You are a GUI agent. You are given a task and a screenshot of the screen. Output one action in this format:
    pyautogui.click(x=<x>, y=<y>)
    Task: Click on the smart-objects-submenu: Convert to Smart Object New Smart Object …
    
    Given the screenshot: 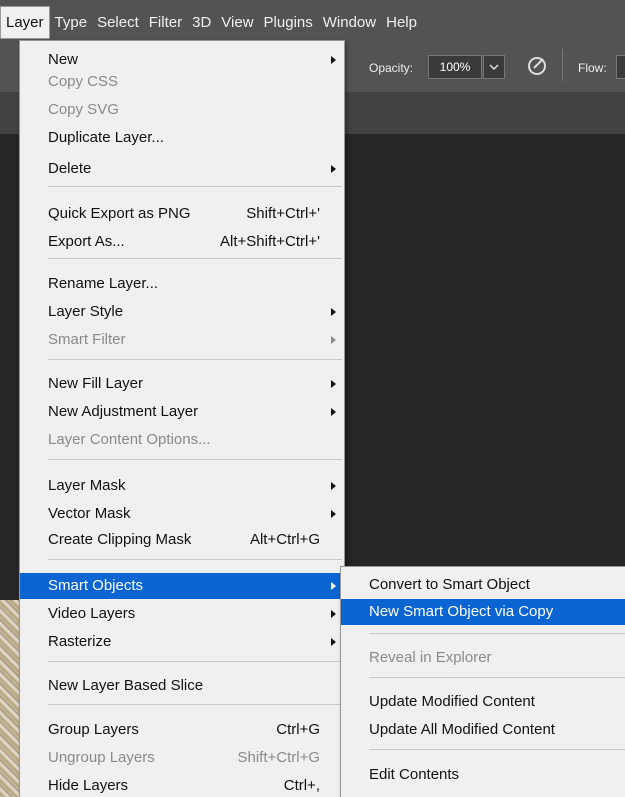 What is the action you would take?
    pyautogui.click(x=482, y=681)
    